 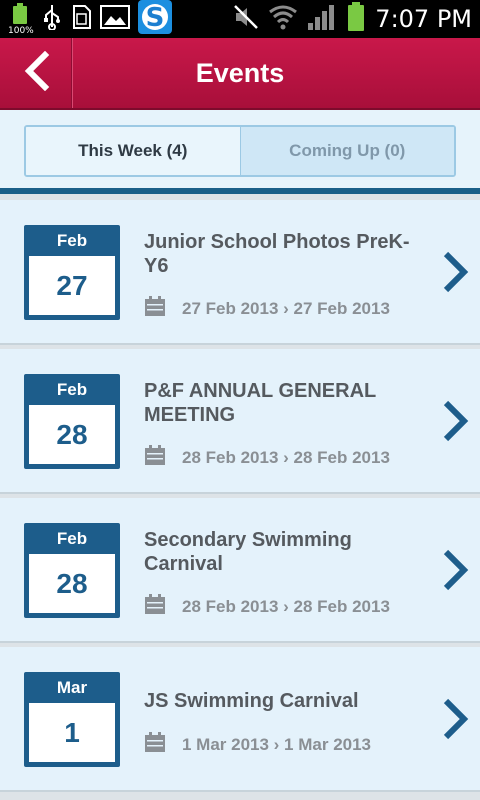 I want to click on battery-percent-label: 100%, so click(x=21, y=31).